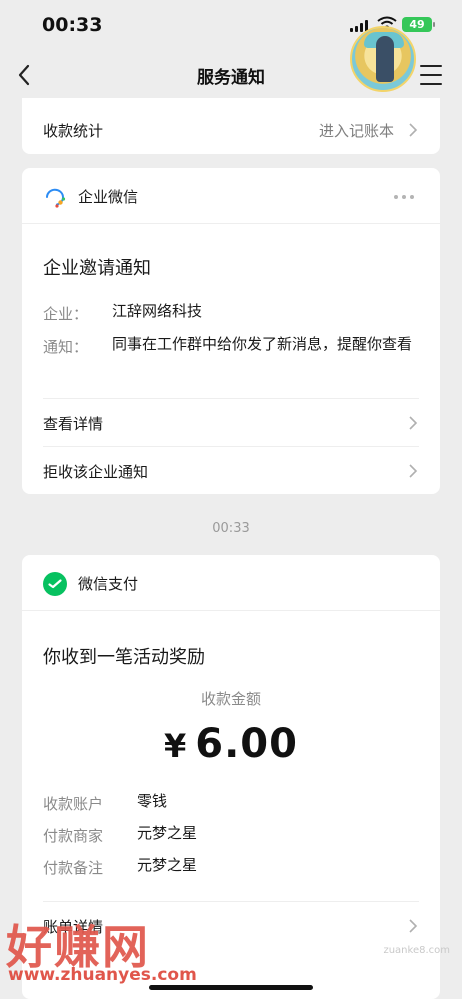  I want to click on faint-watermark: zuanke8.com, so click(416, 950).